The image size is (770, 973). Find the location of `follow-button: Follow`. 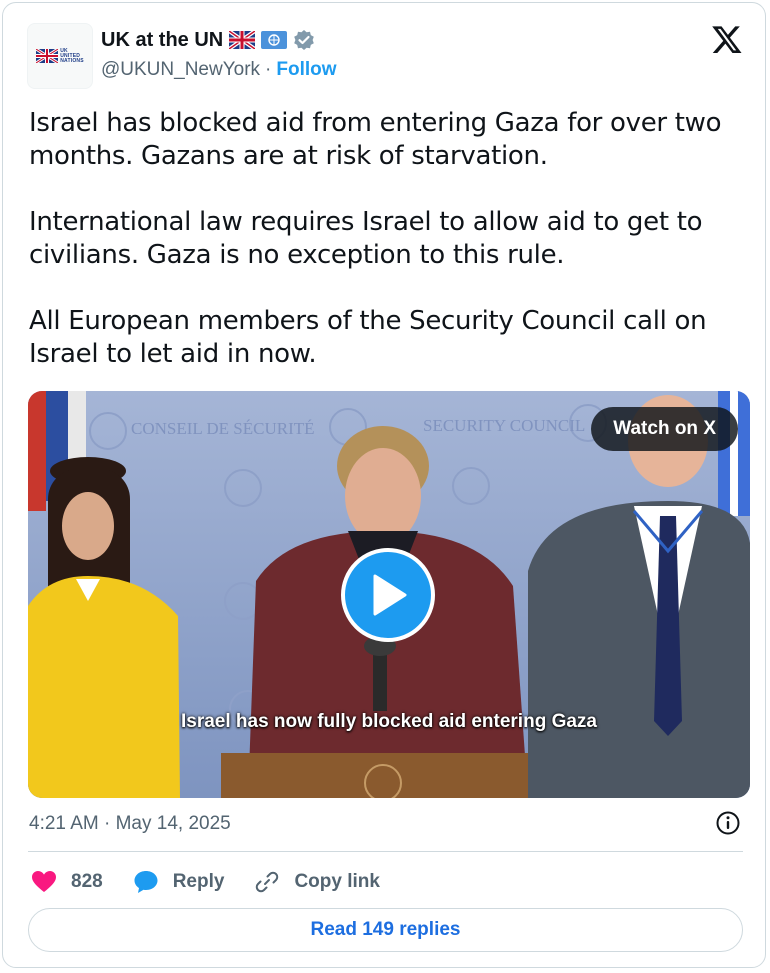

follow-button: Follow is located at coordinates (306, 70).